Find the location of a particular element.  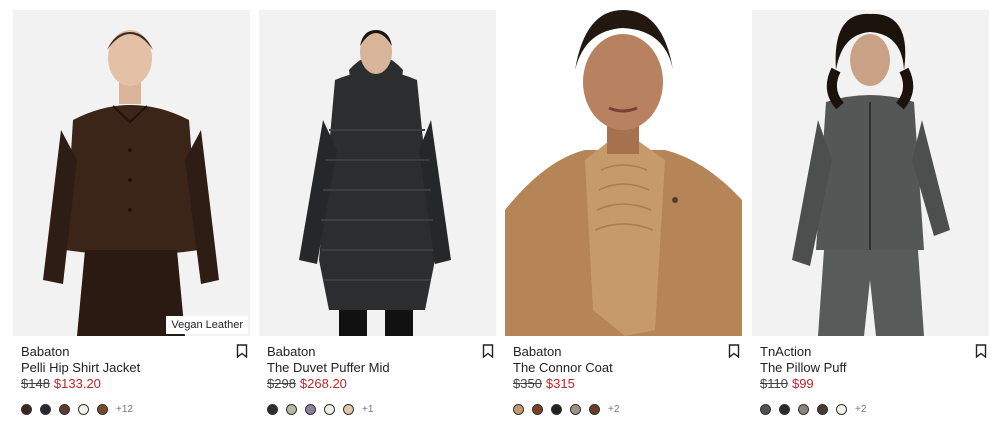

product-name: Pelli Hip Shirt Jacket is located at coordinates (80, 367).